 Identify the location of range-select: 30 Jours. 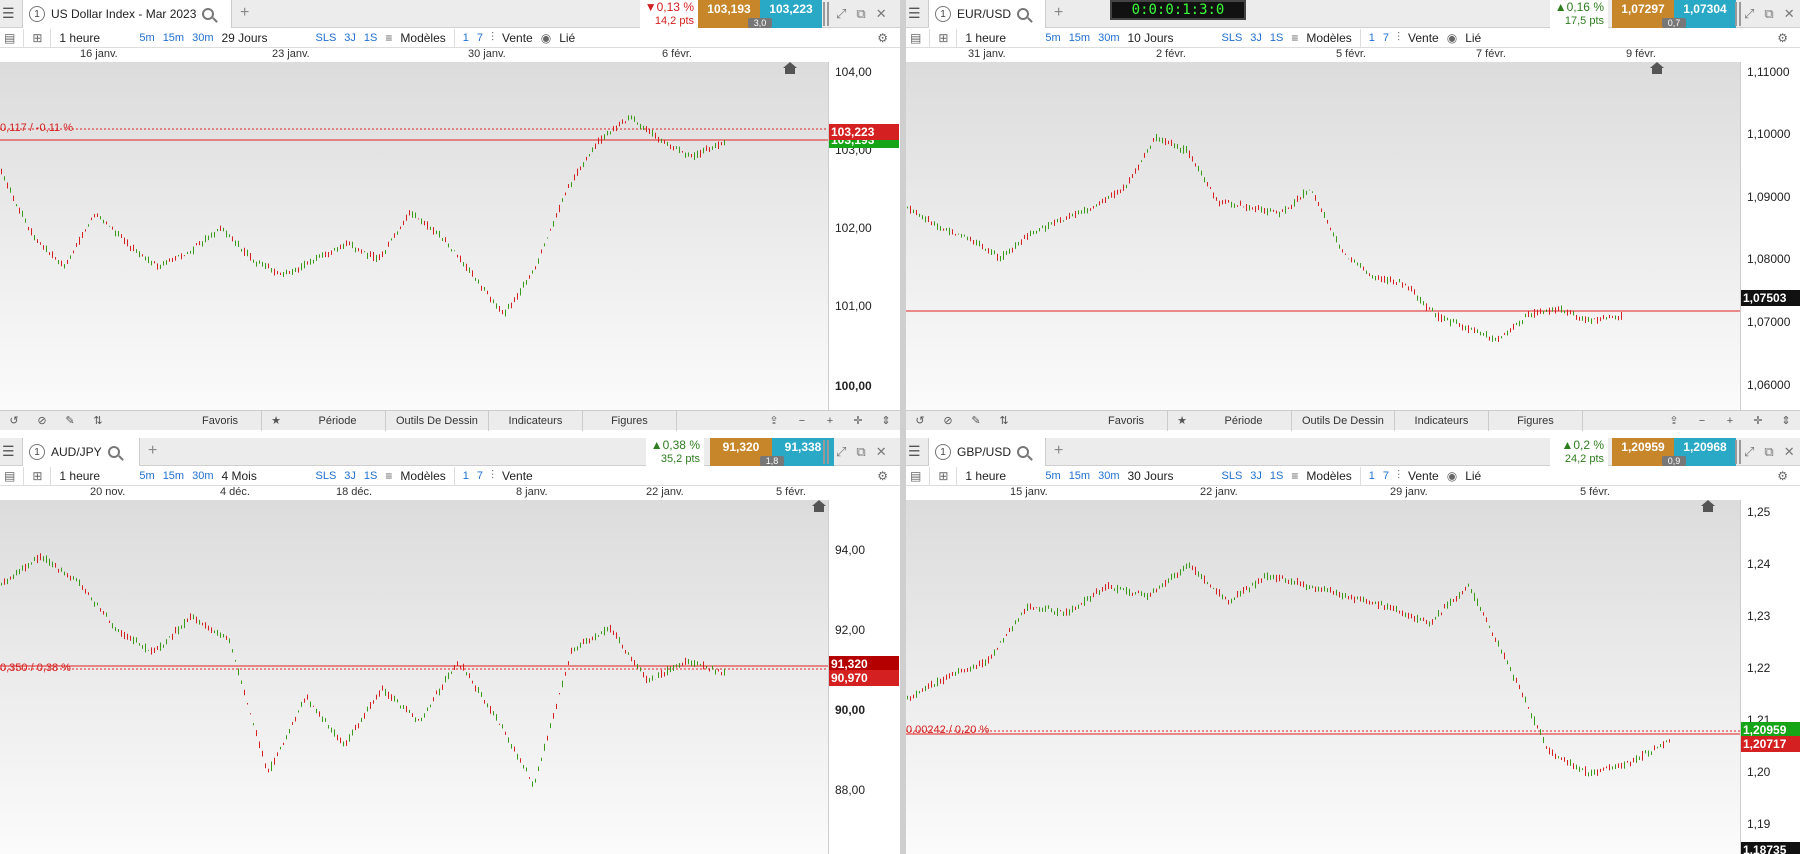
(1171, 476).